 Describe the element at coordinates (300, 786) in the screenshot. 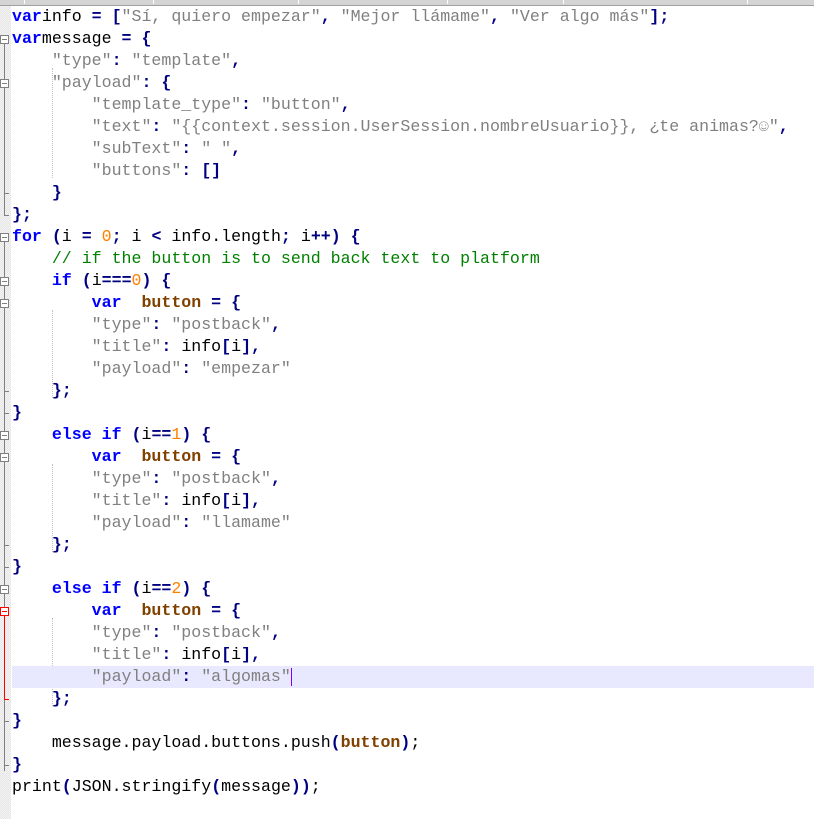

I see `operator-token: ))` at that location.